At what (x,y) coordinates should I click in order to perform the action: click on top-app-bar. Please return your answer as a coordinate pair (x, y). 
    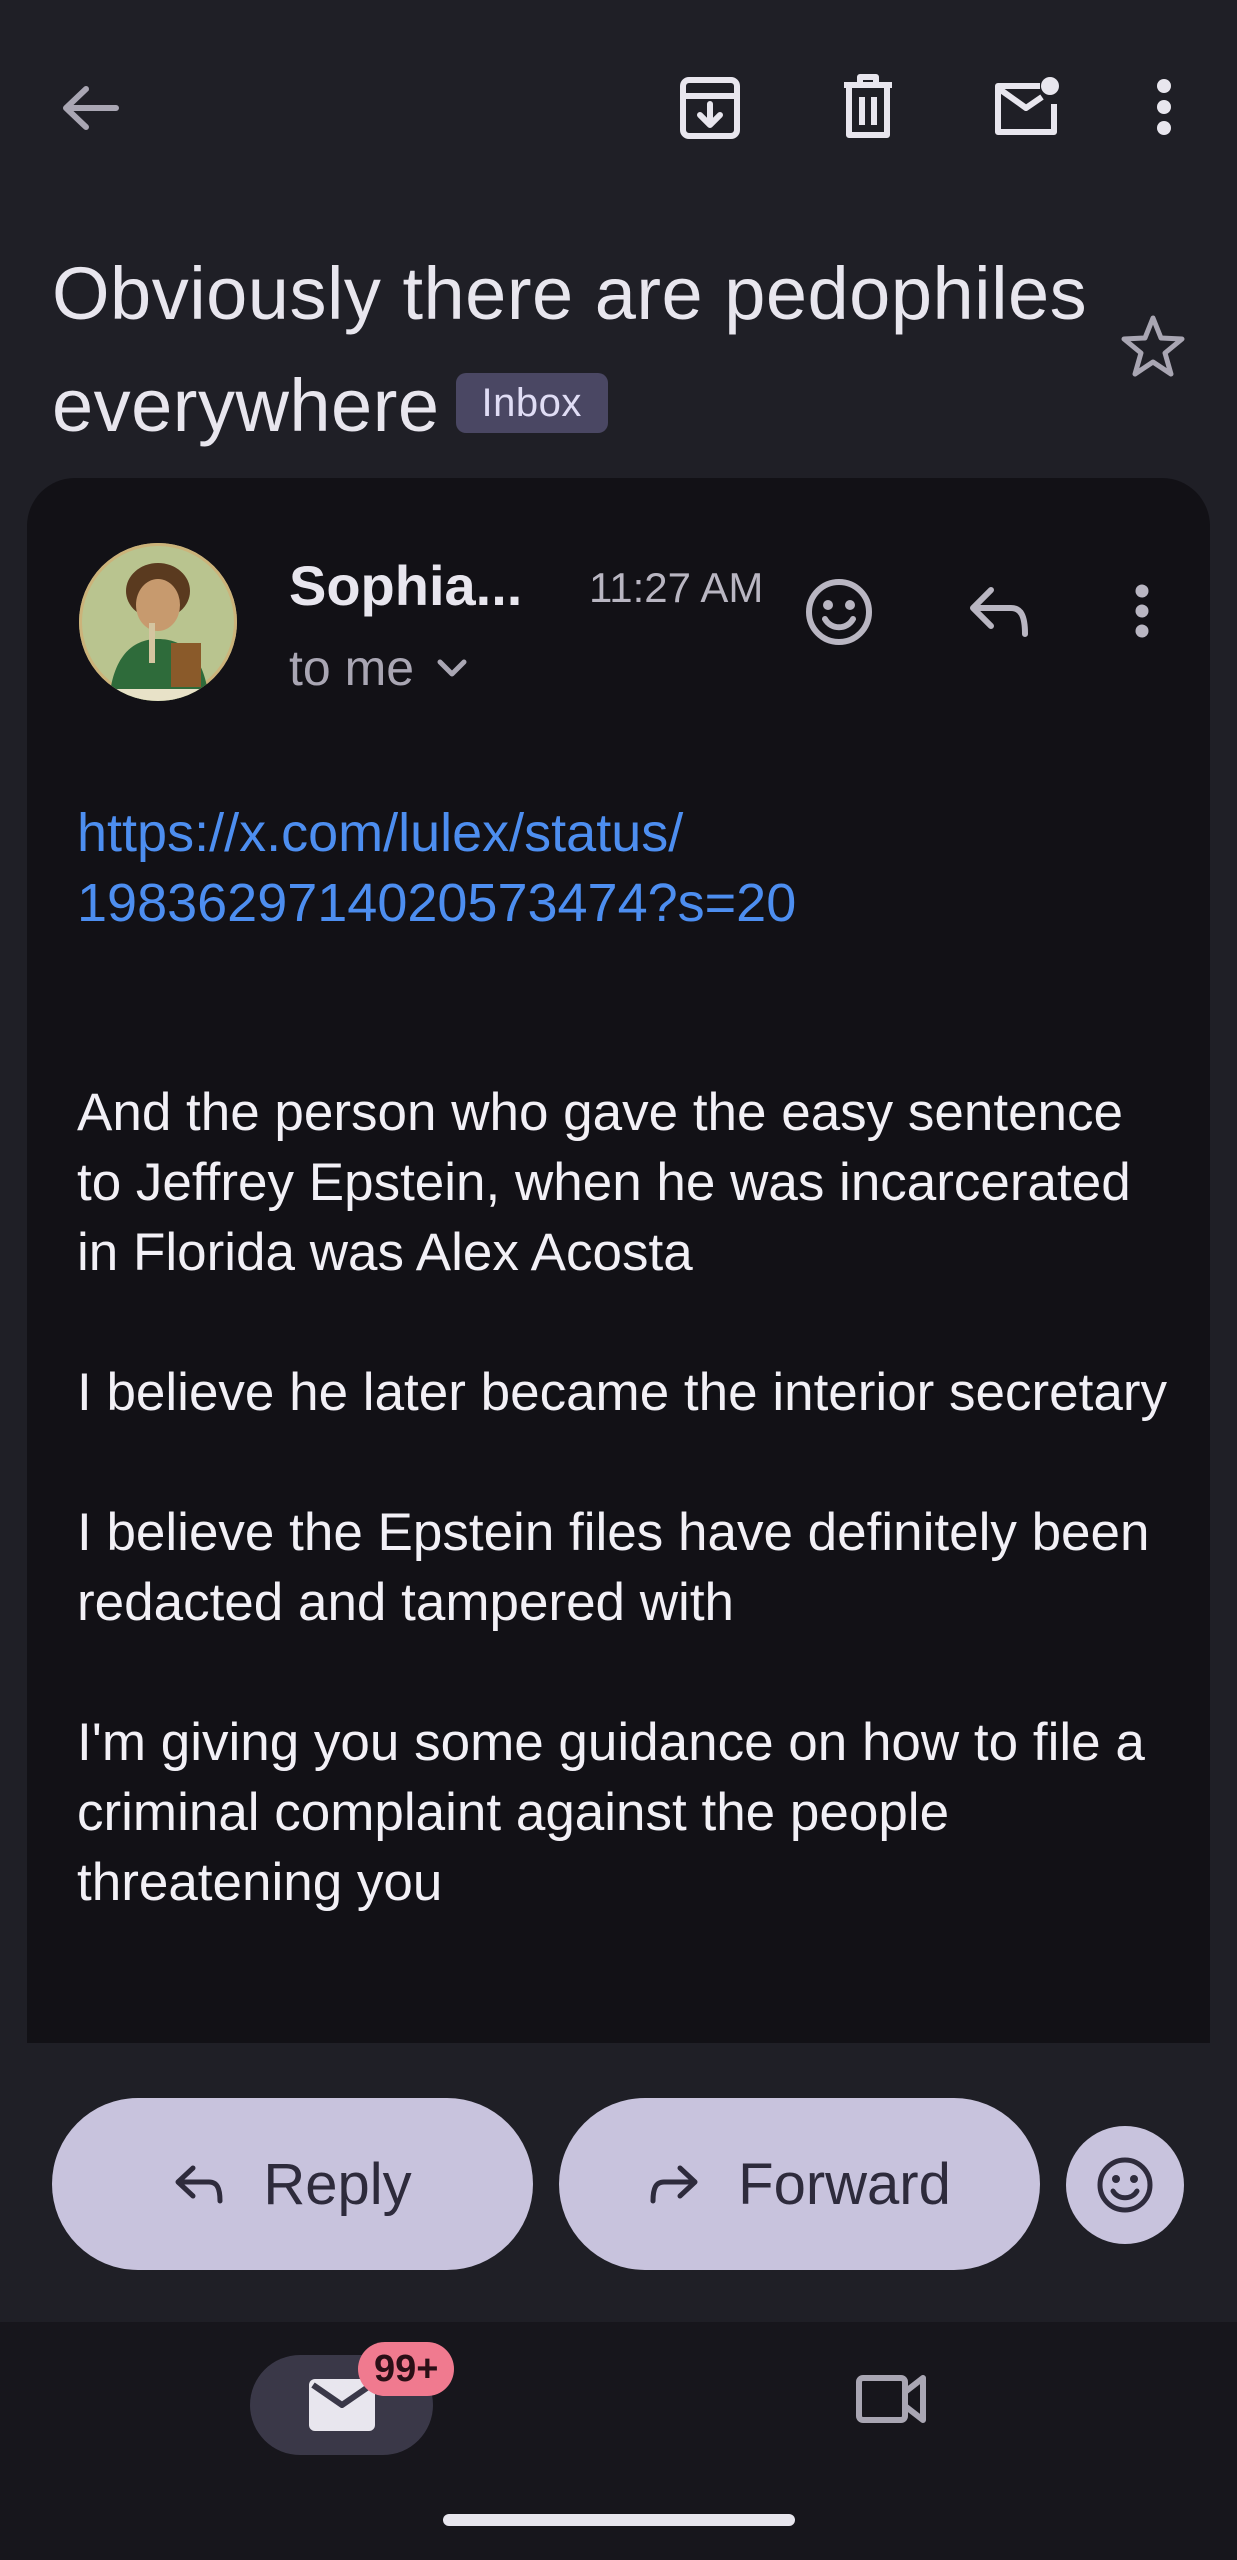
    Looking at the image, I should click on (618, 110).